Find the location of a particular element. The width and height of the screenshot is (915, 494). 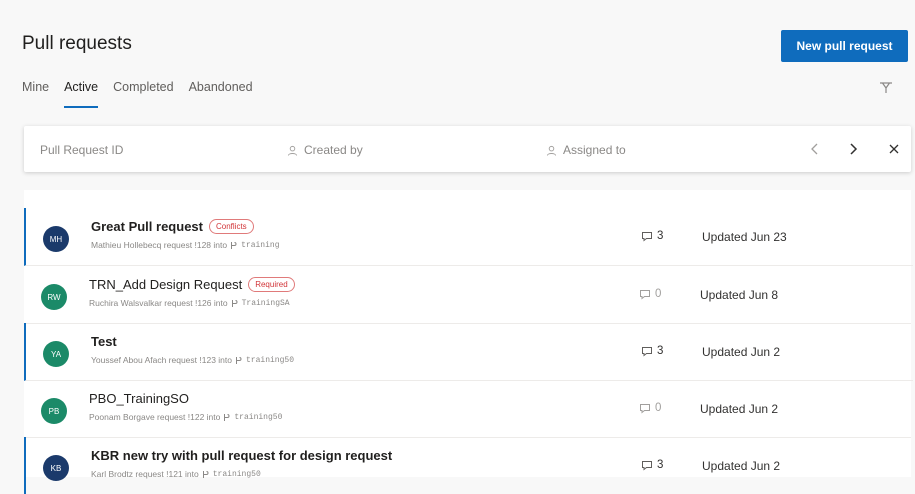

created-by-filter-label: Created by is located at coordinates (333, 150).